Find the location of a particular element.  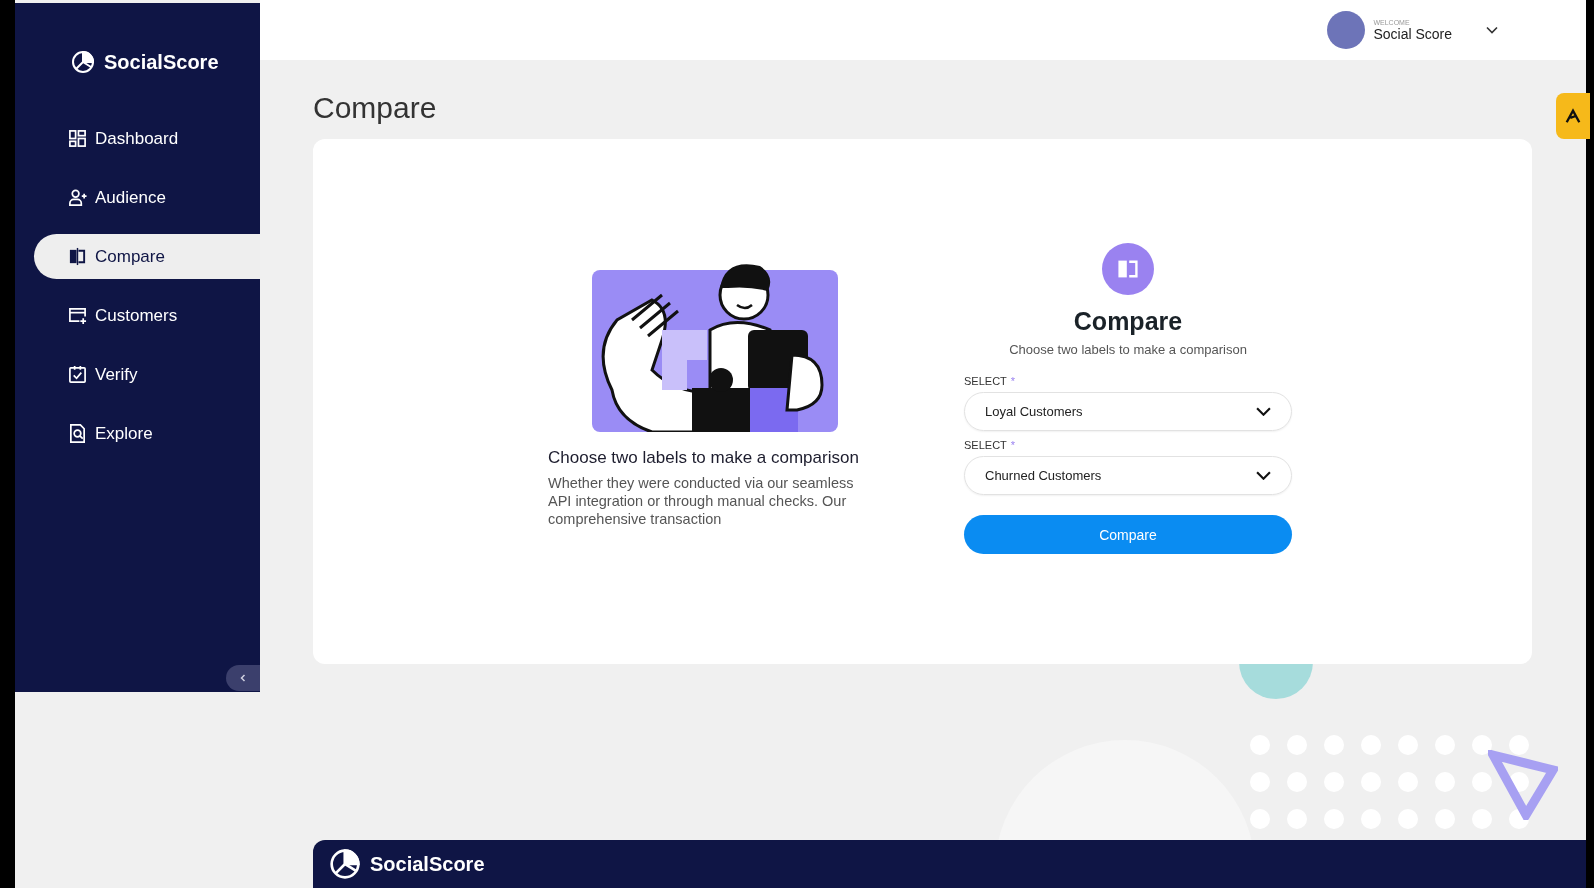

sidebar-item: Compare is located at coordinates (147, 256).